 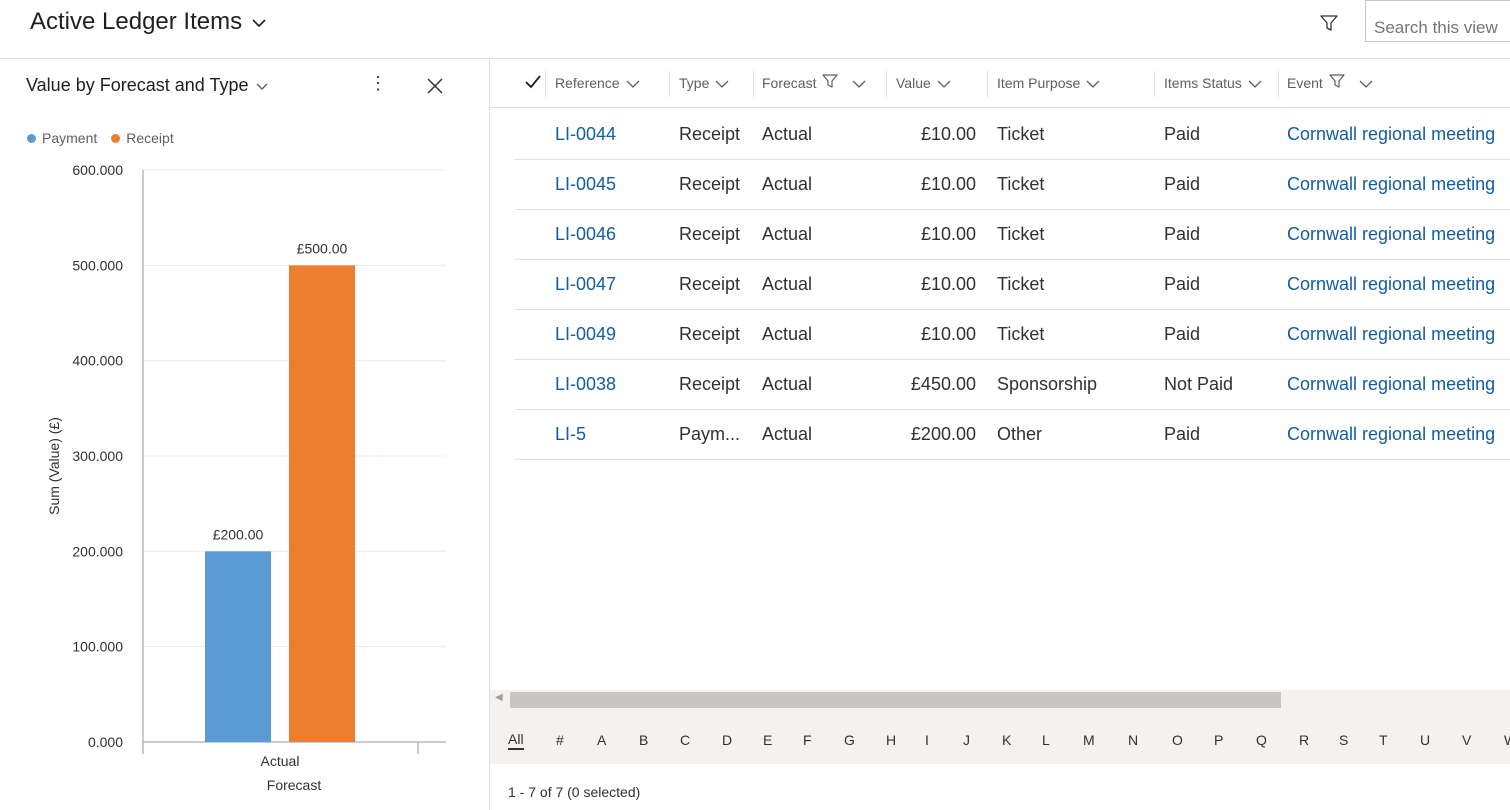 I want to click on close-chart-button, so click(x=435, y=86).